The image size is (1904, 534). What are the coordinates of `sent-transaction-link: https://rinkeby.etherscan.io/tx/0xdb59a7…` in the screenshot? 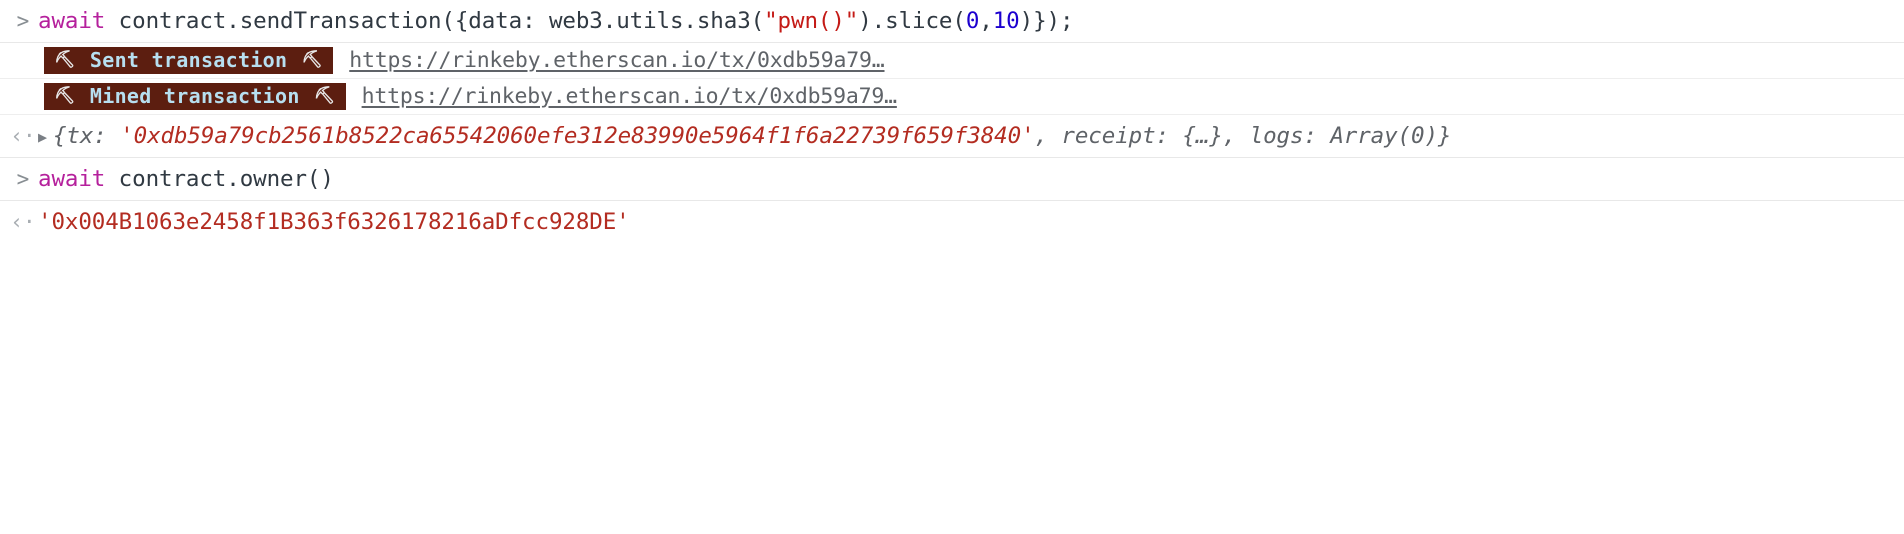 It's located at (616, 61).